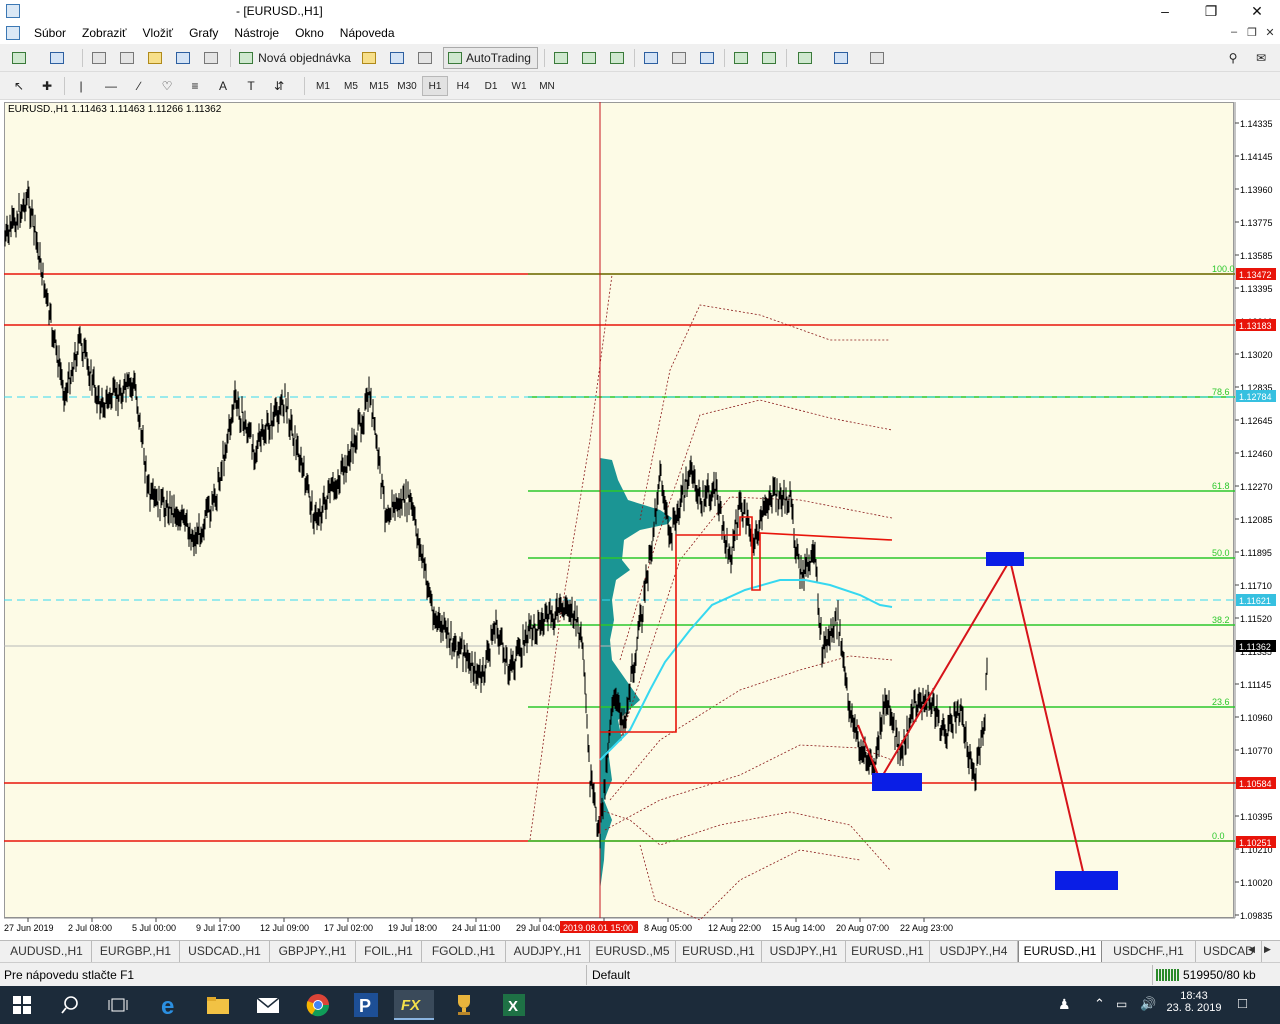 This screenshot has width=1280, height=1024. Describe the element at coordinates (707, 58) in the screenshot. I see `tile-windows-icon` at that location.